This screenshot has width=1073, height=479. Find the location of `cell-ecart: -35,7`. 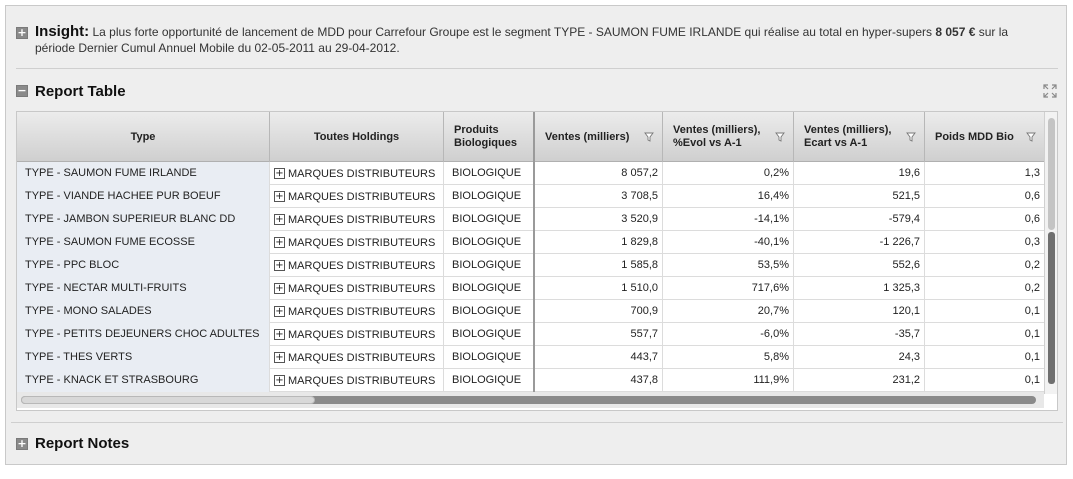

cell-ecart: -35,7 is located at coordinates (859, 334).